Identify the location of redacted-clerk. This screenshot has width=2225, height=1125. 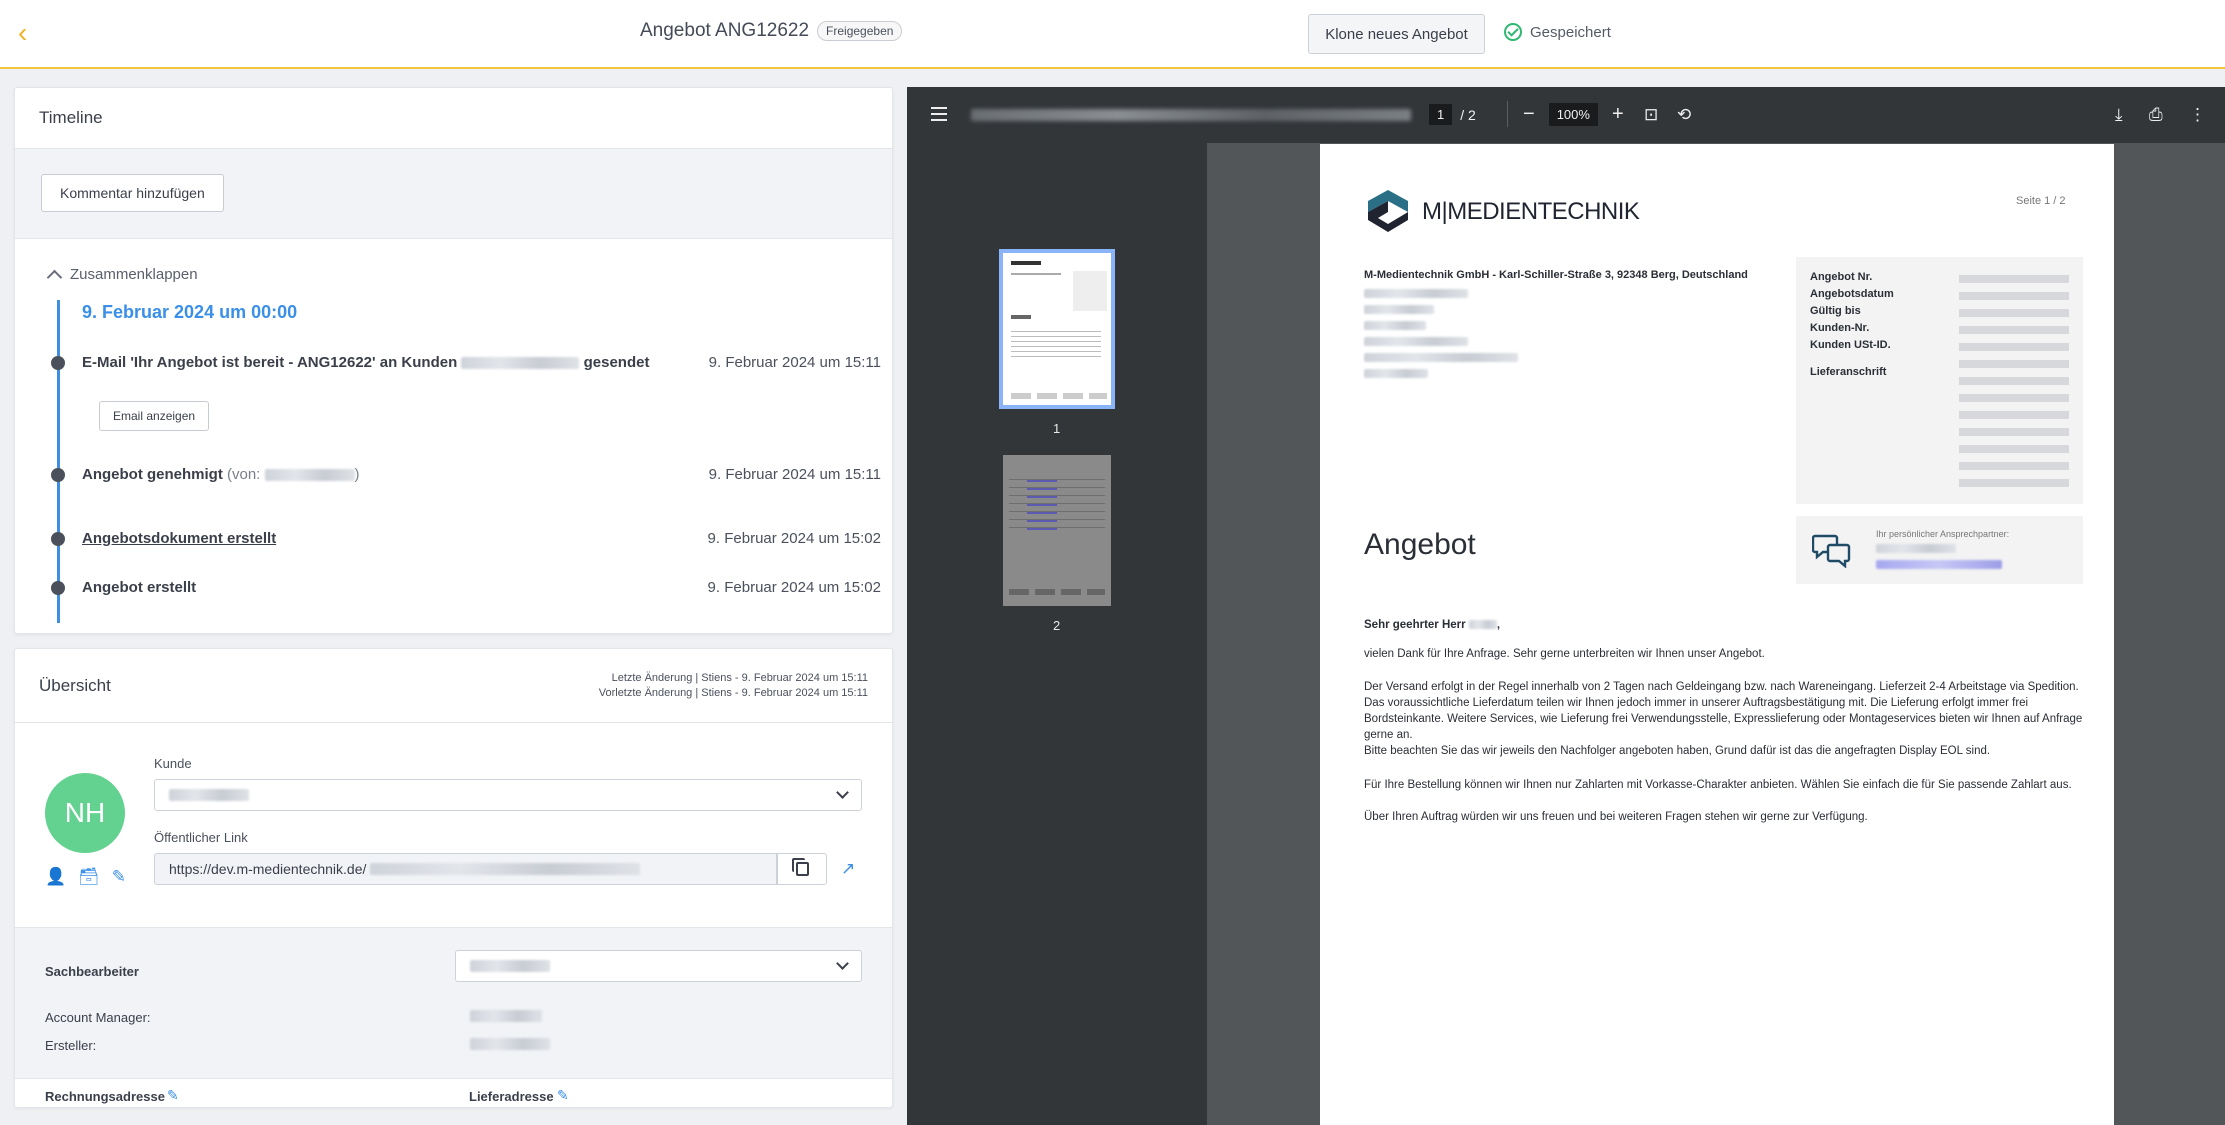
(510, 966).